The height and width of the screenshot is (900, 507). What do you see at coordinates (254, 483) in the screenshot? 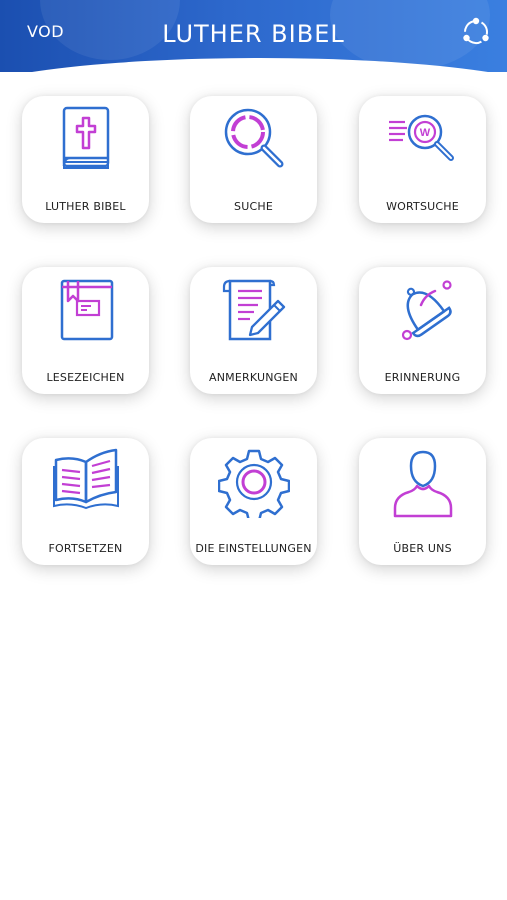
I see `gear-icon` at bounding box center [254, 483].